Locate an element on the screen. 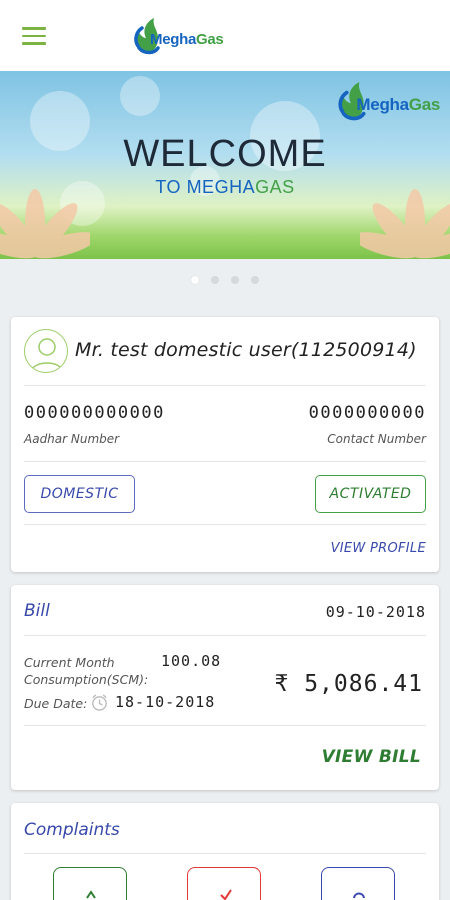  banner-welcome-subtitle: TO MEGHAGAS is located at coordinates (225, 187).